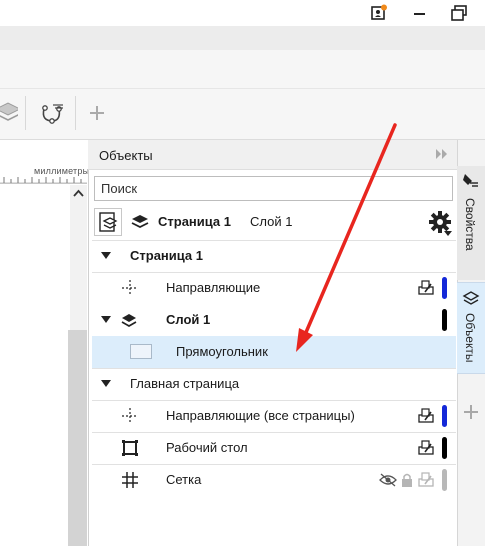 Image resolution: width=485 pixels, height=546 pixels. Describe the element at coordinates (185, 383) in the screenshot. I see `tree-label: Главная страница` at that location.